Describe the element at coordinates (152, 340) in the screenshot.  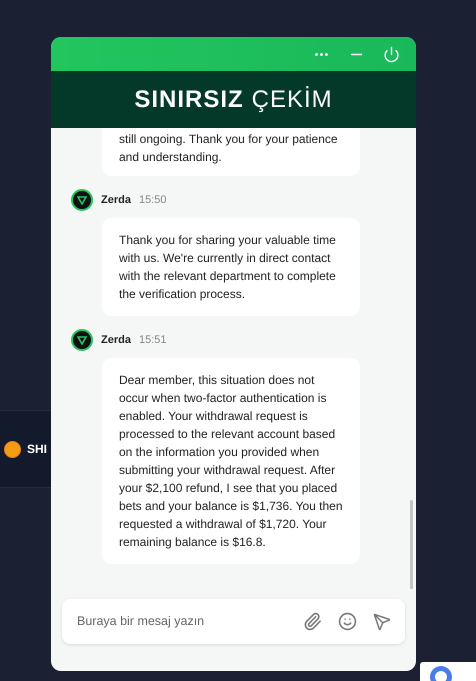
I see `message-time: 15:51` at that location.